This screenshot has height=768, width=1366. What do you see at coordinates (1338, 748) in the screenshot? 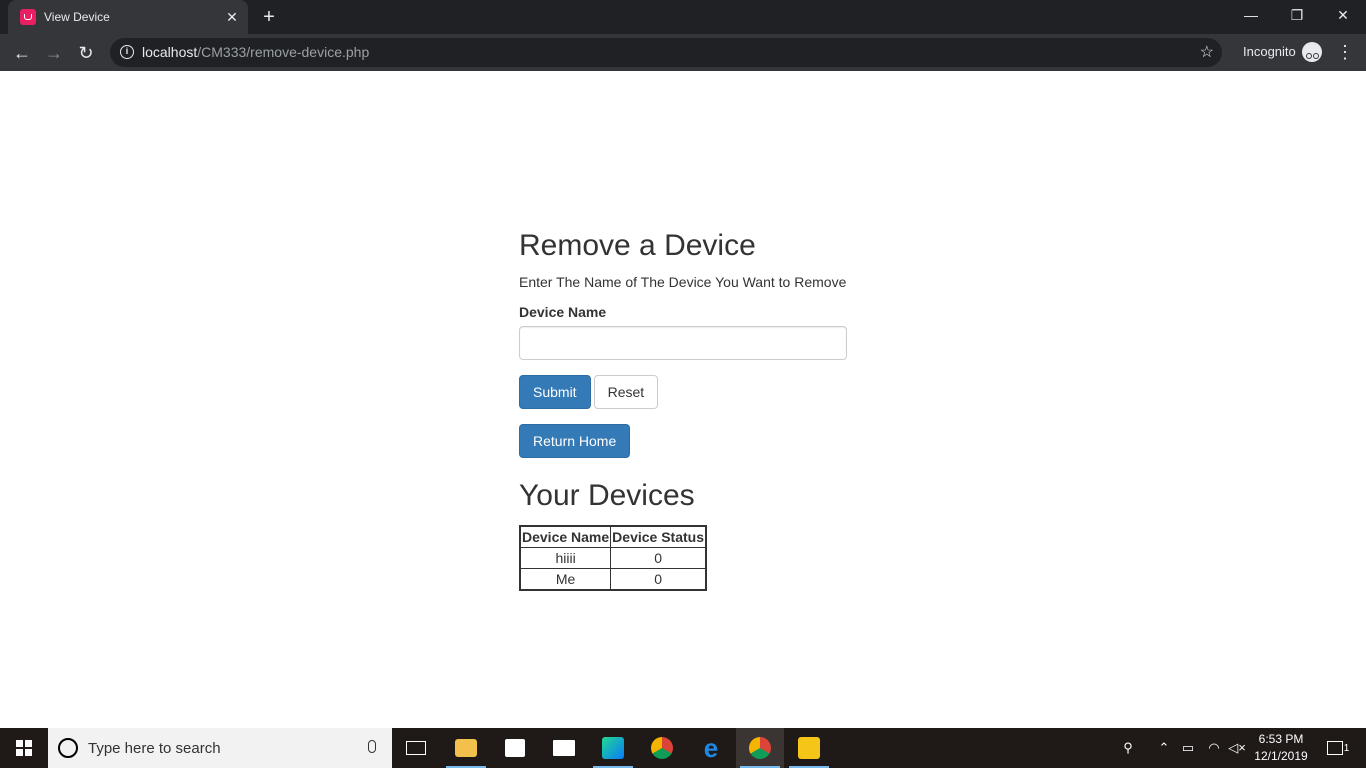
I see `action-center-icon: 1` at bounding box center [1338, 748].